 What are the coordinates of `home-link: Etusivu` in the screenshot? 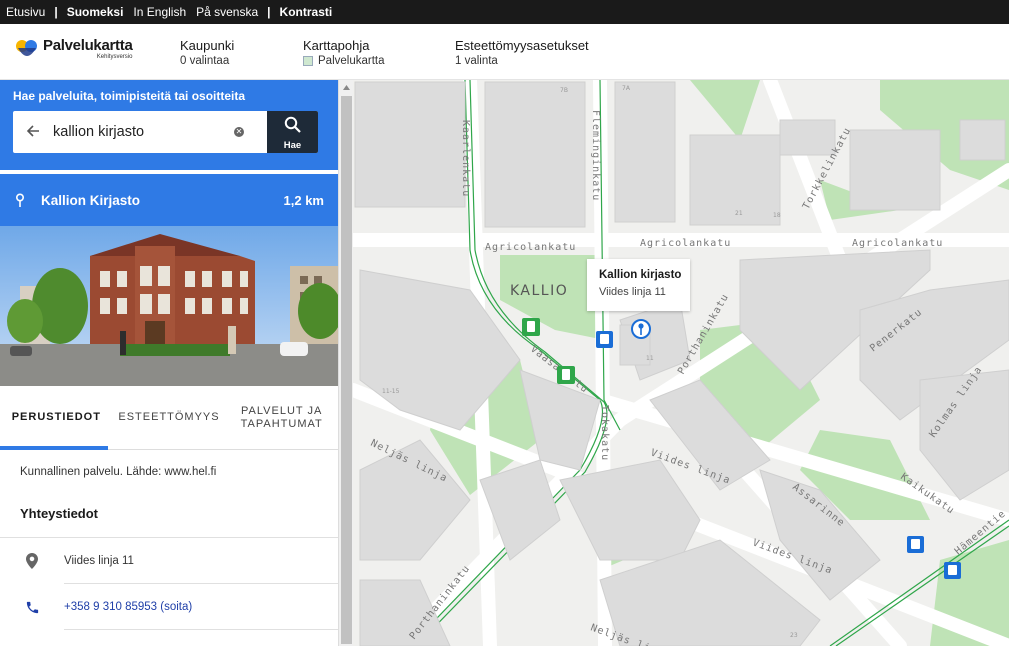 It's located at (25, 12).